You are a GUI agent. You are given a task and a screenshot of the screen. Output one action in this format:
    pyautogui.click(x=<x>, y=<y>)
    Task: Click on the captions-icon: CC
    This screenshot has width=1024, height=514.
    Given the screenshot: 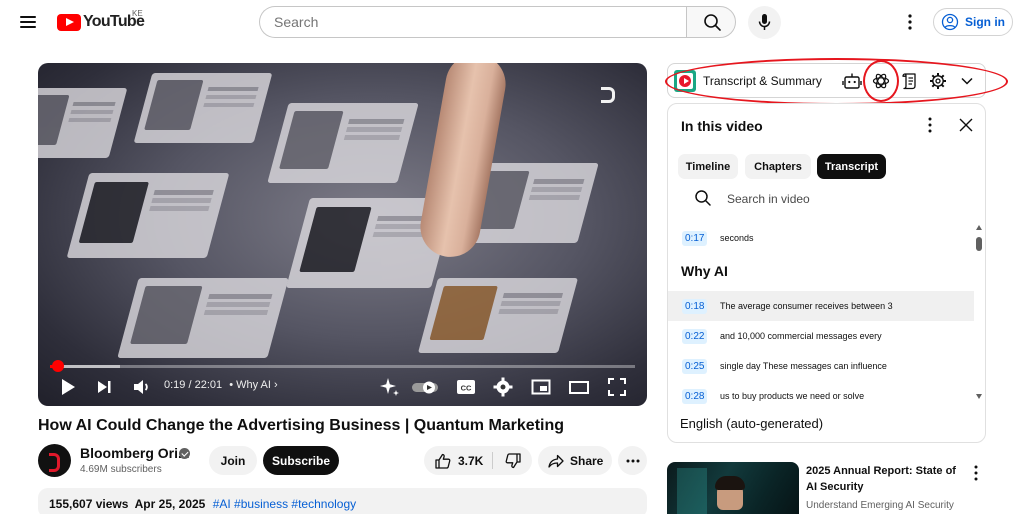 What is the action you would take?
    pyautogui.click(x=466, y=387)
    